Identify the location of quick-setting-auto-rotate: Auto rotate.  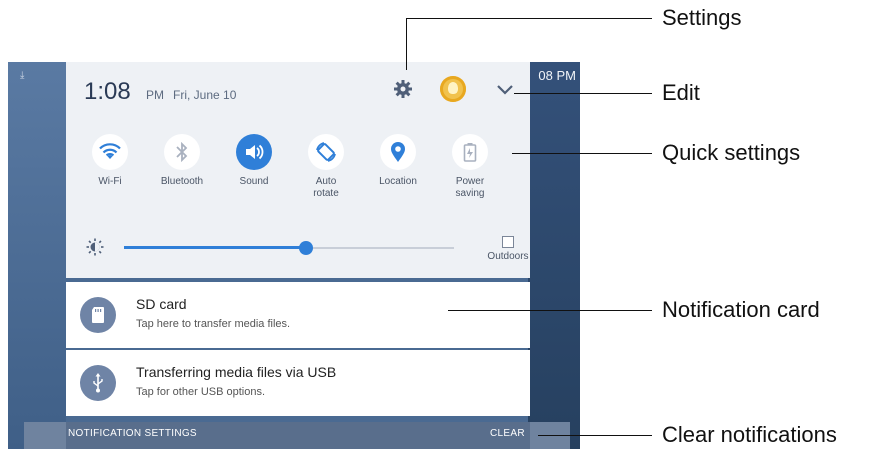
(326, 167).